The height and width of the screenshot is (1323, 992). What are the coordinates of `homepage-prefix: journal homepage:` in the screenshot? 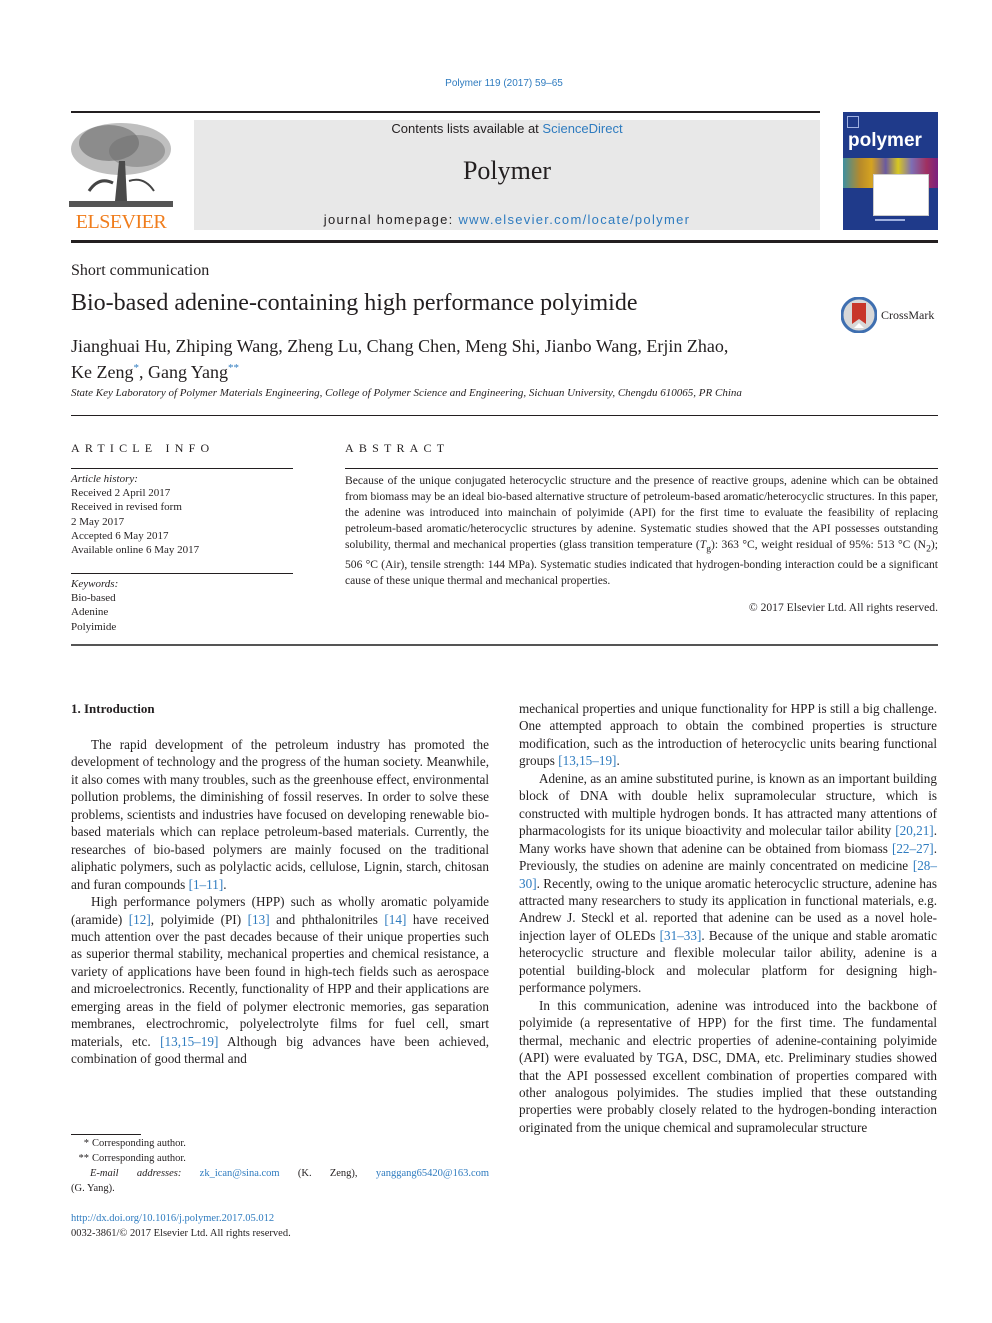 It's located at (391, 219).